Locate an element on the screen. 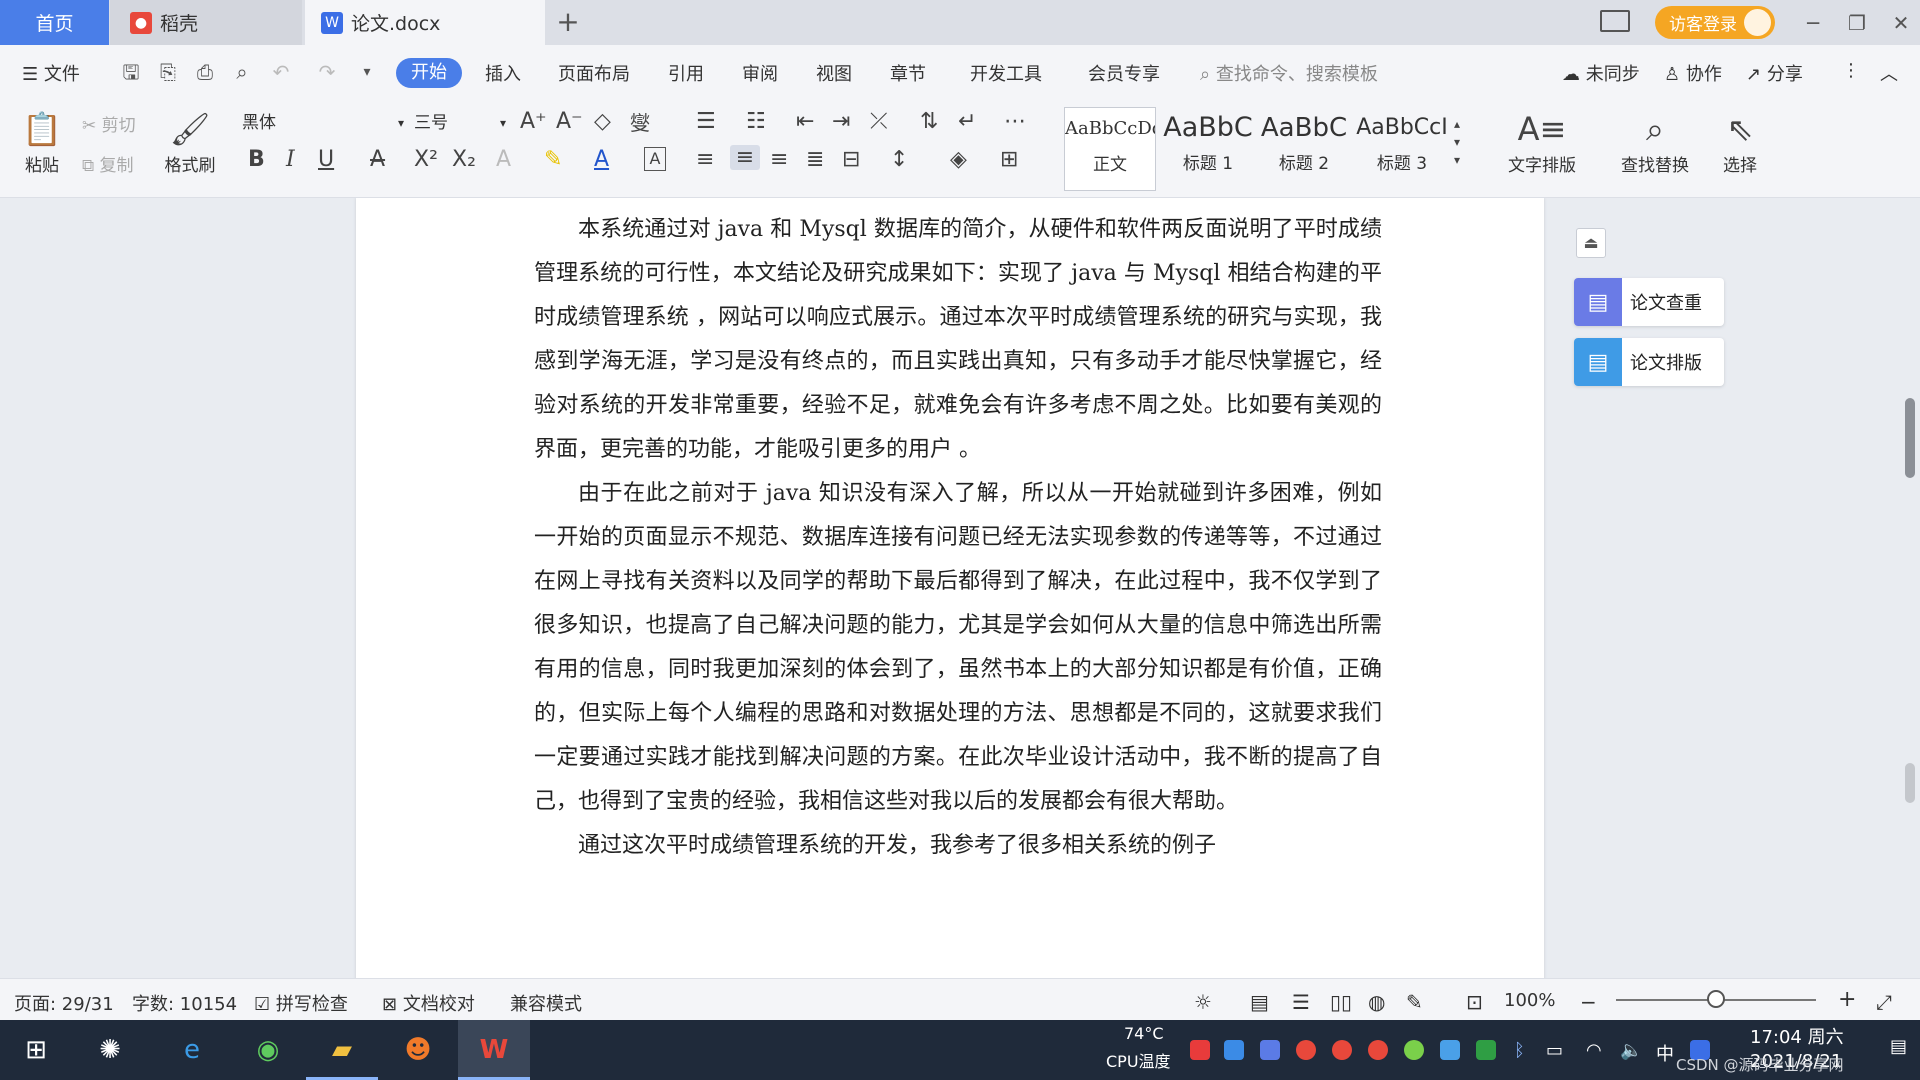 The height and width of the screenshot is (1080, 1920). battery-icon: ▭ is located at coordinates (1554, 1050).